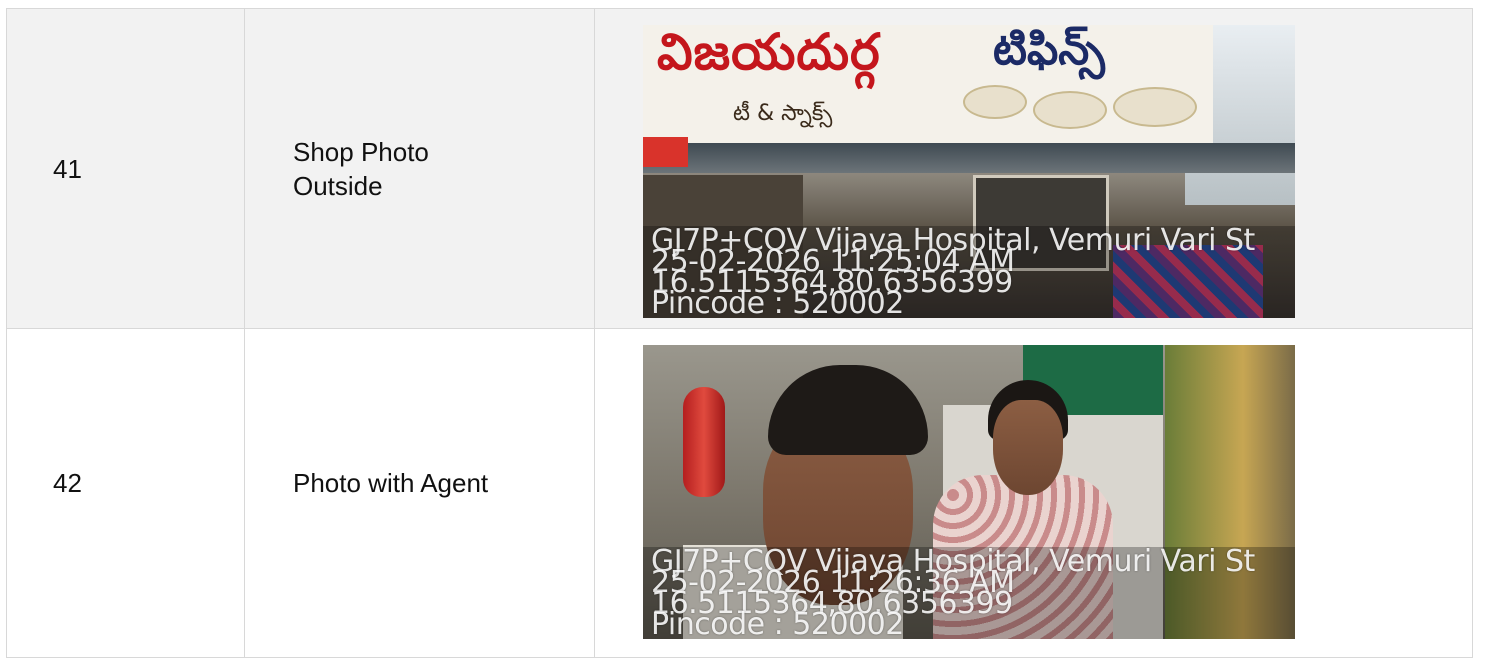 This screenshot has height=658, width=1485. Describe the element at coordinates (126, 493) in the screenshot. I see `row-number: 42` at that location.